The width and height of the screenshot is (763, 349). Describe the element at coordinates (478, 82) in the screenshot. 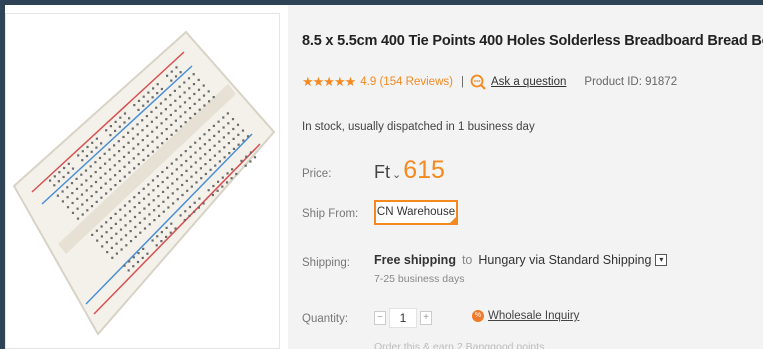

I see `chat-question-icon` at that location.